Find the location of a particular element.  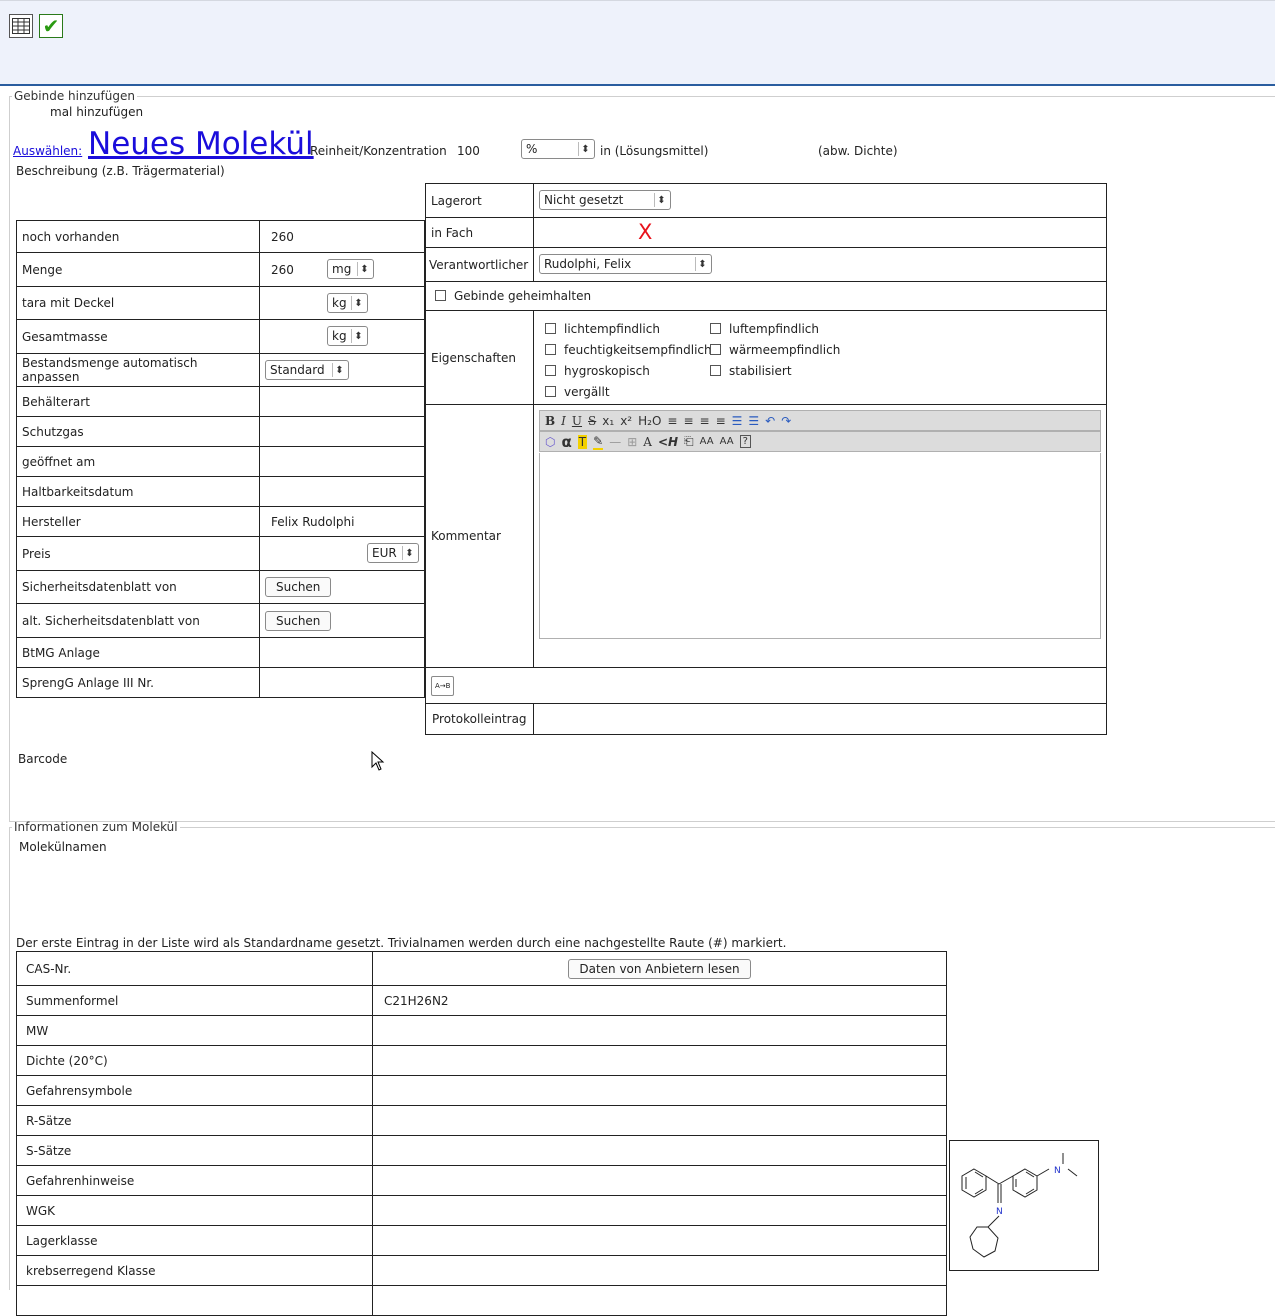

preis-label: Preis is located at coordinates (138, 553).